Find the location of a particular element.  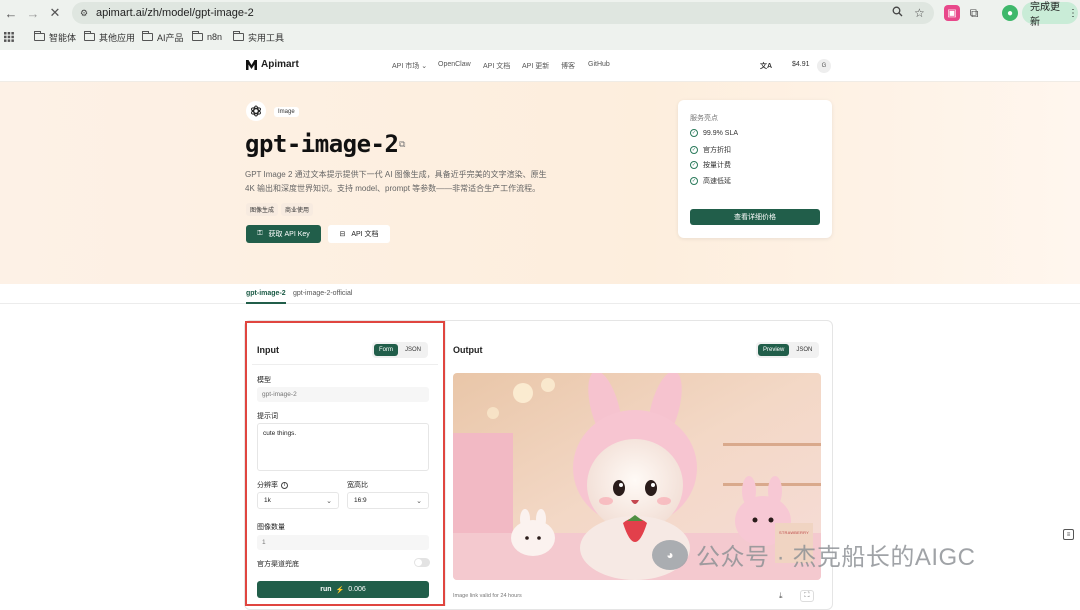

brand-logo: Apimart is located at coordinates (272, 64).